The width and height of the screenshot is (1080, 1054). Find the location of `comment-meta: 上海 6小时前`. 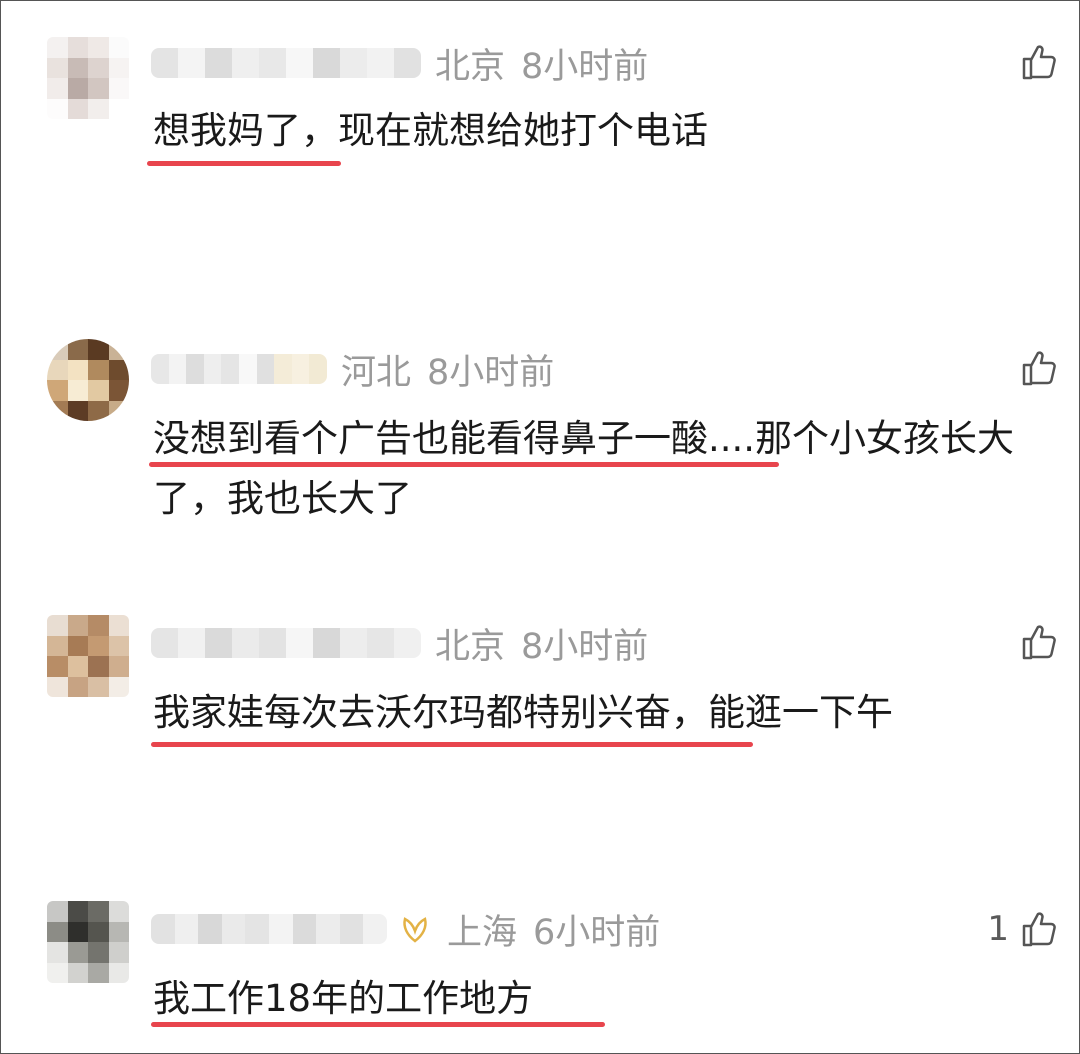

comment-meta: 上海 6小时前 is located at coordinates (405, 929).